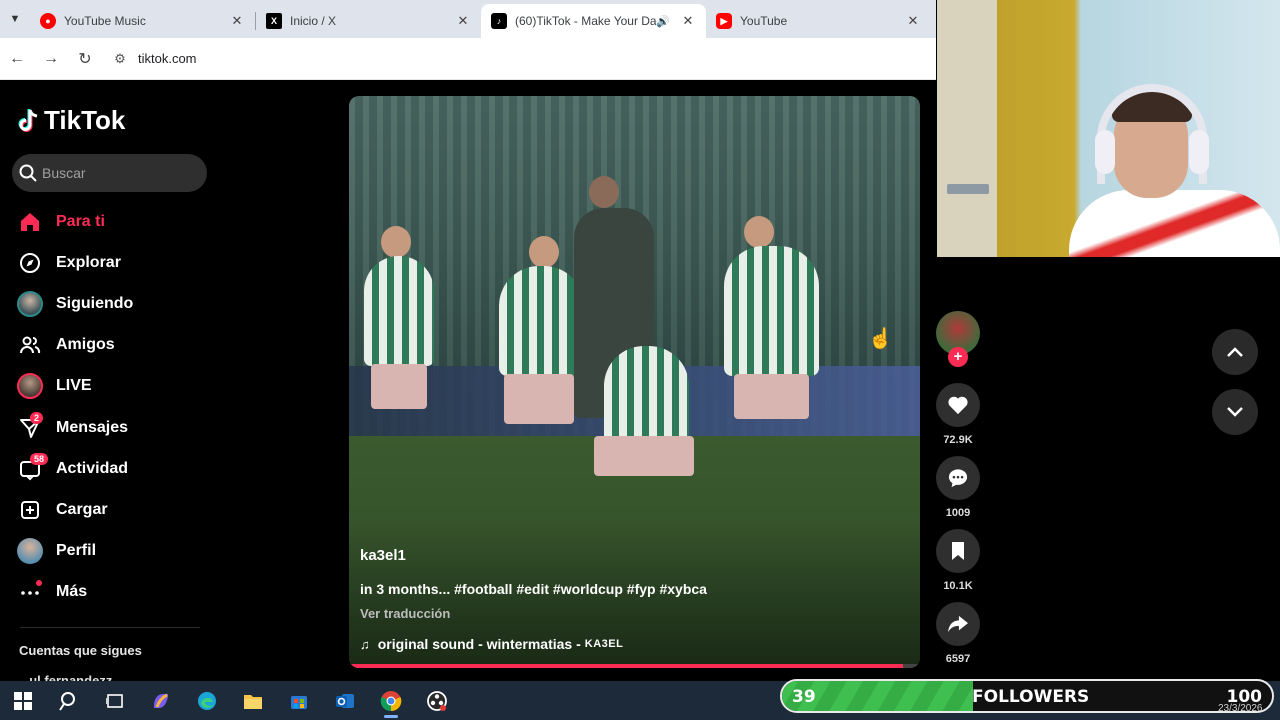 Image resolution: width=1280 pixels, height=720 pixels. I want to click on sidebar-item-siguiendo: Siguiendo, so click(111, 303).